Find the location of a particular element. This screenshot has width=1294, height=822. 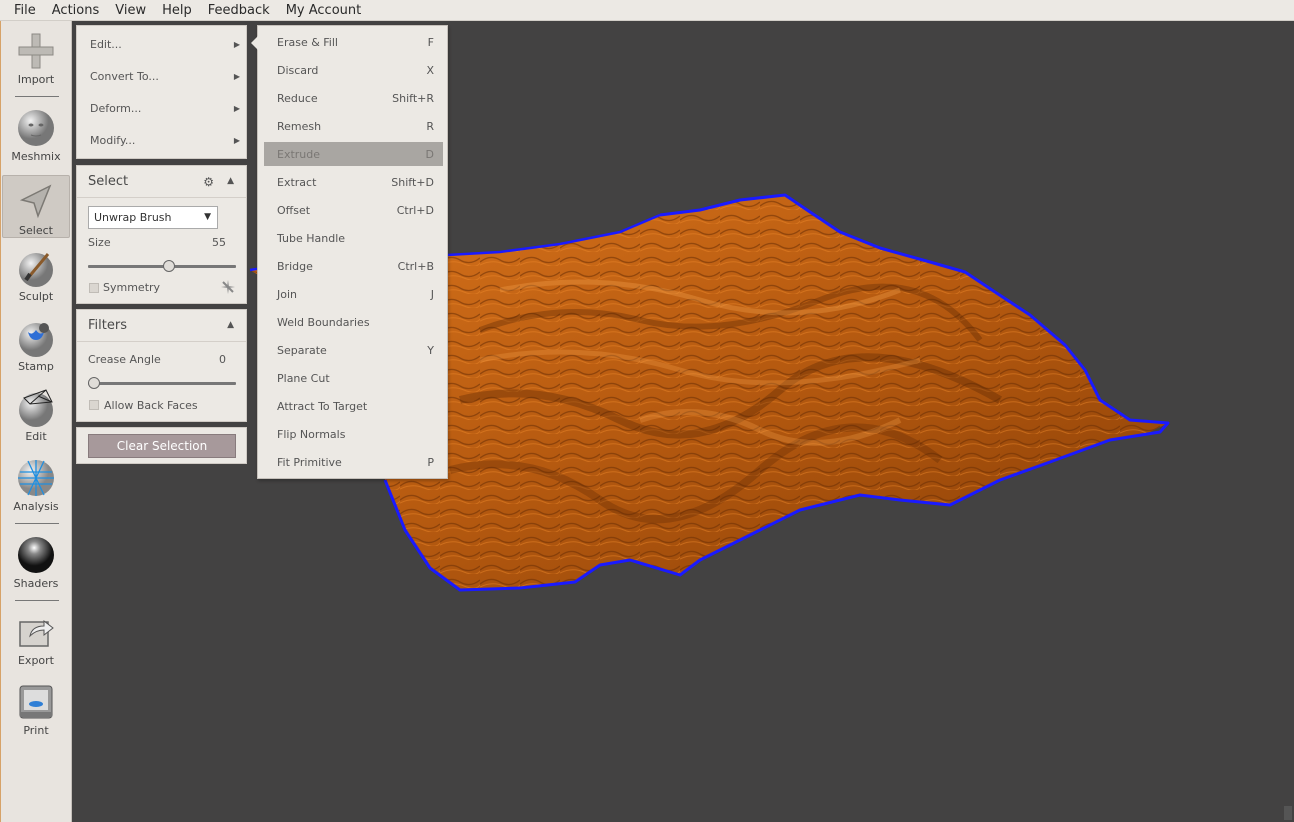

crease-angle-label: Crease Angle is located at coordinates (124, 359).